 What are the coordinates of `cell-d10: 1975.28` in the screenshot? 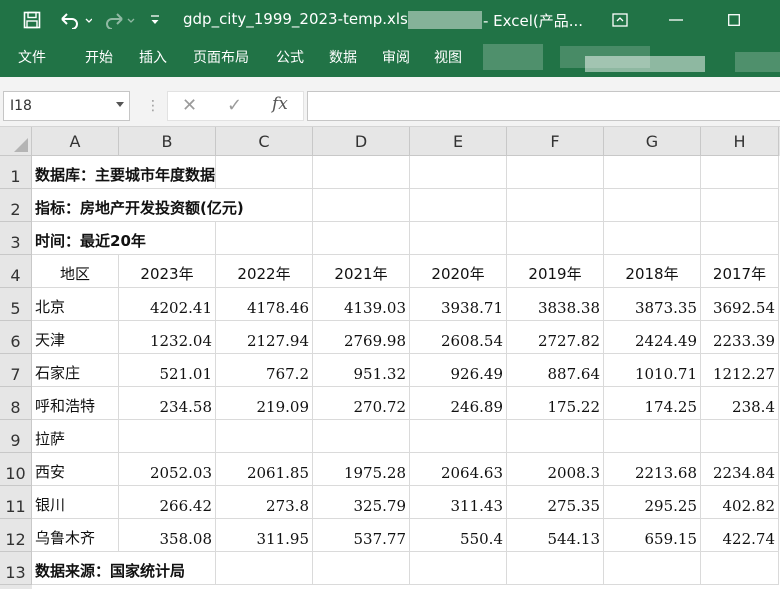 It's located at (361, 469).